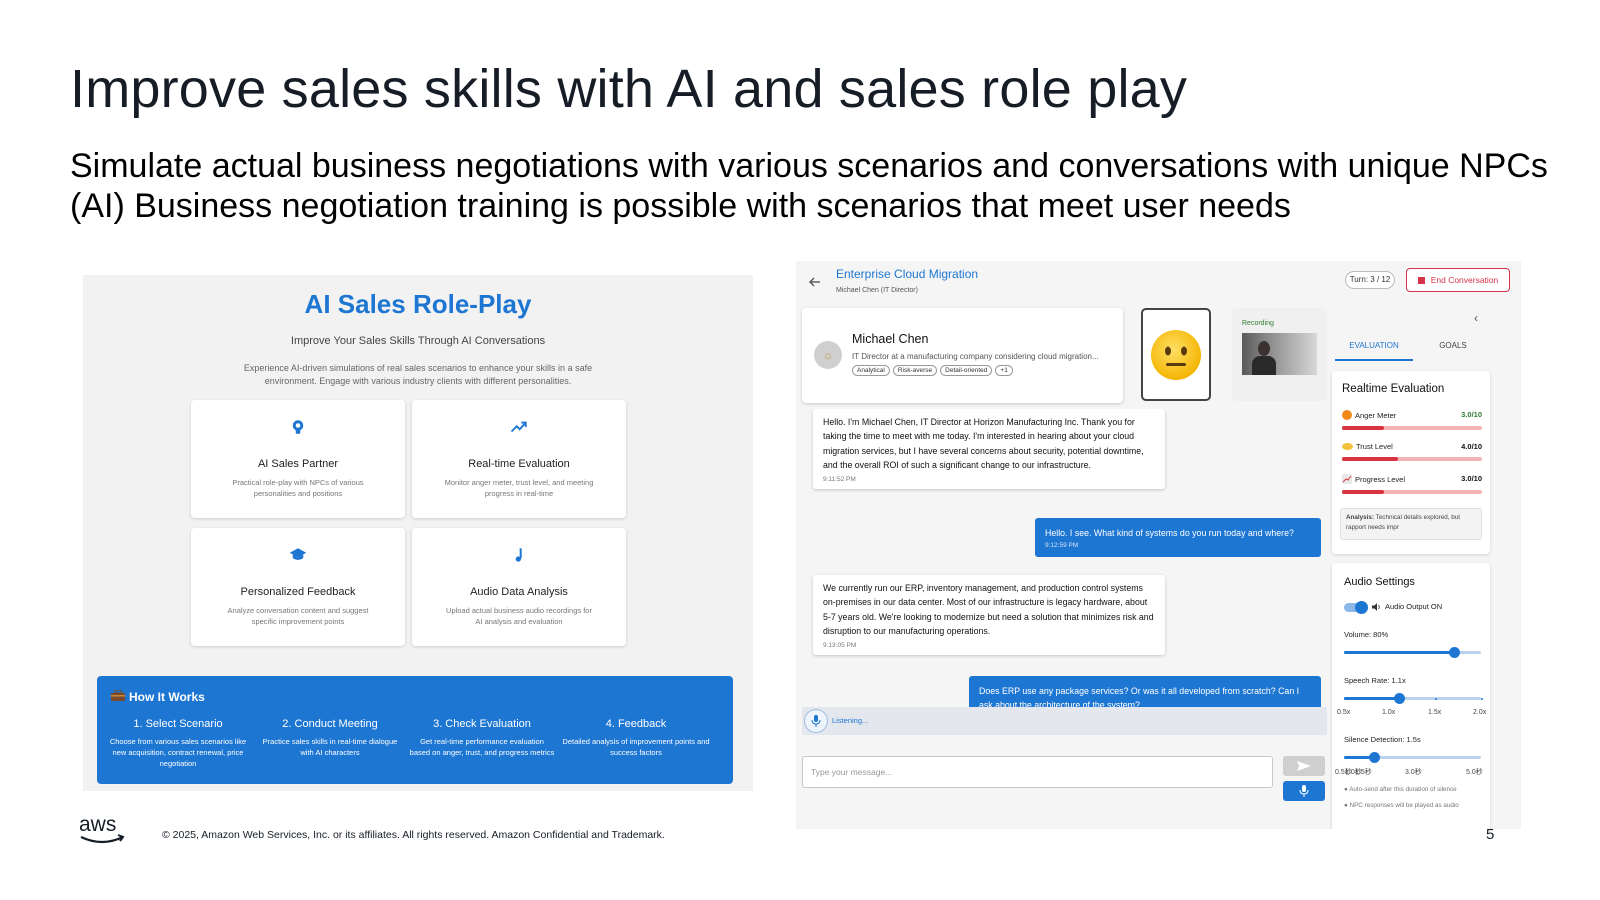 This screenshot has width=1600, height=900. I want to click on brain-icon, so click(298, 428).